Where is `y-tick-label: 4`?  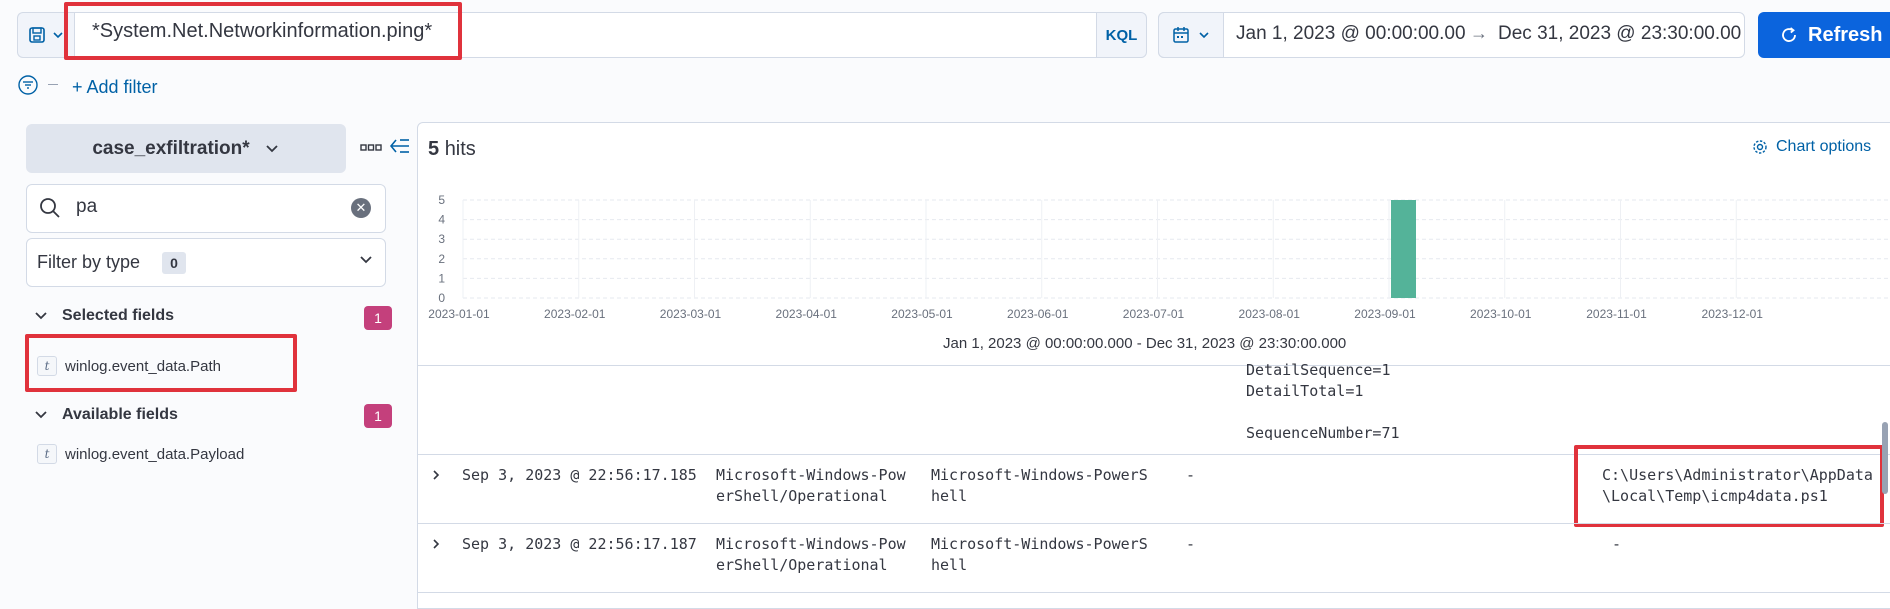 y-tick-label: 4 is located at coordinates (441, 220).